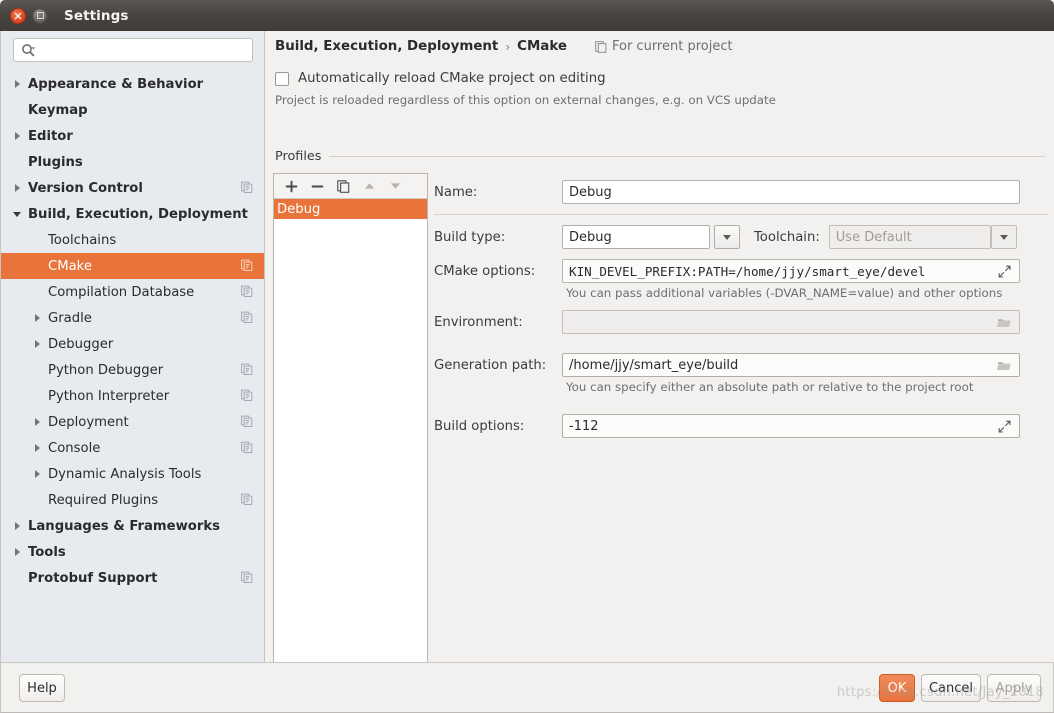 The width and height of the screenshot is (1054, 713). I want to click on sidebar-item-languages-frameworks: Languages & Frameworks, so click(132, 526).